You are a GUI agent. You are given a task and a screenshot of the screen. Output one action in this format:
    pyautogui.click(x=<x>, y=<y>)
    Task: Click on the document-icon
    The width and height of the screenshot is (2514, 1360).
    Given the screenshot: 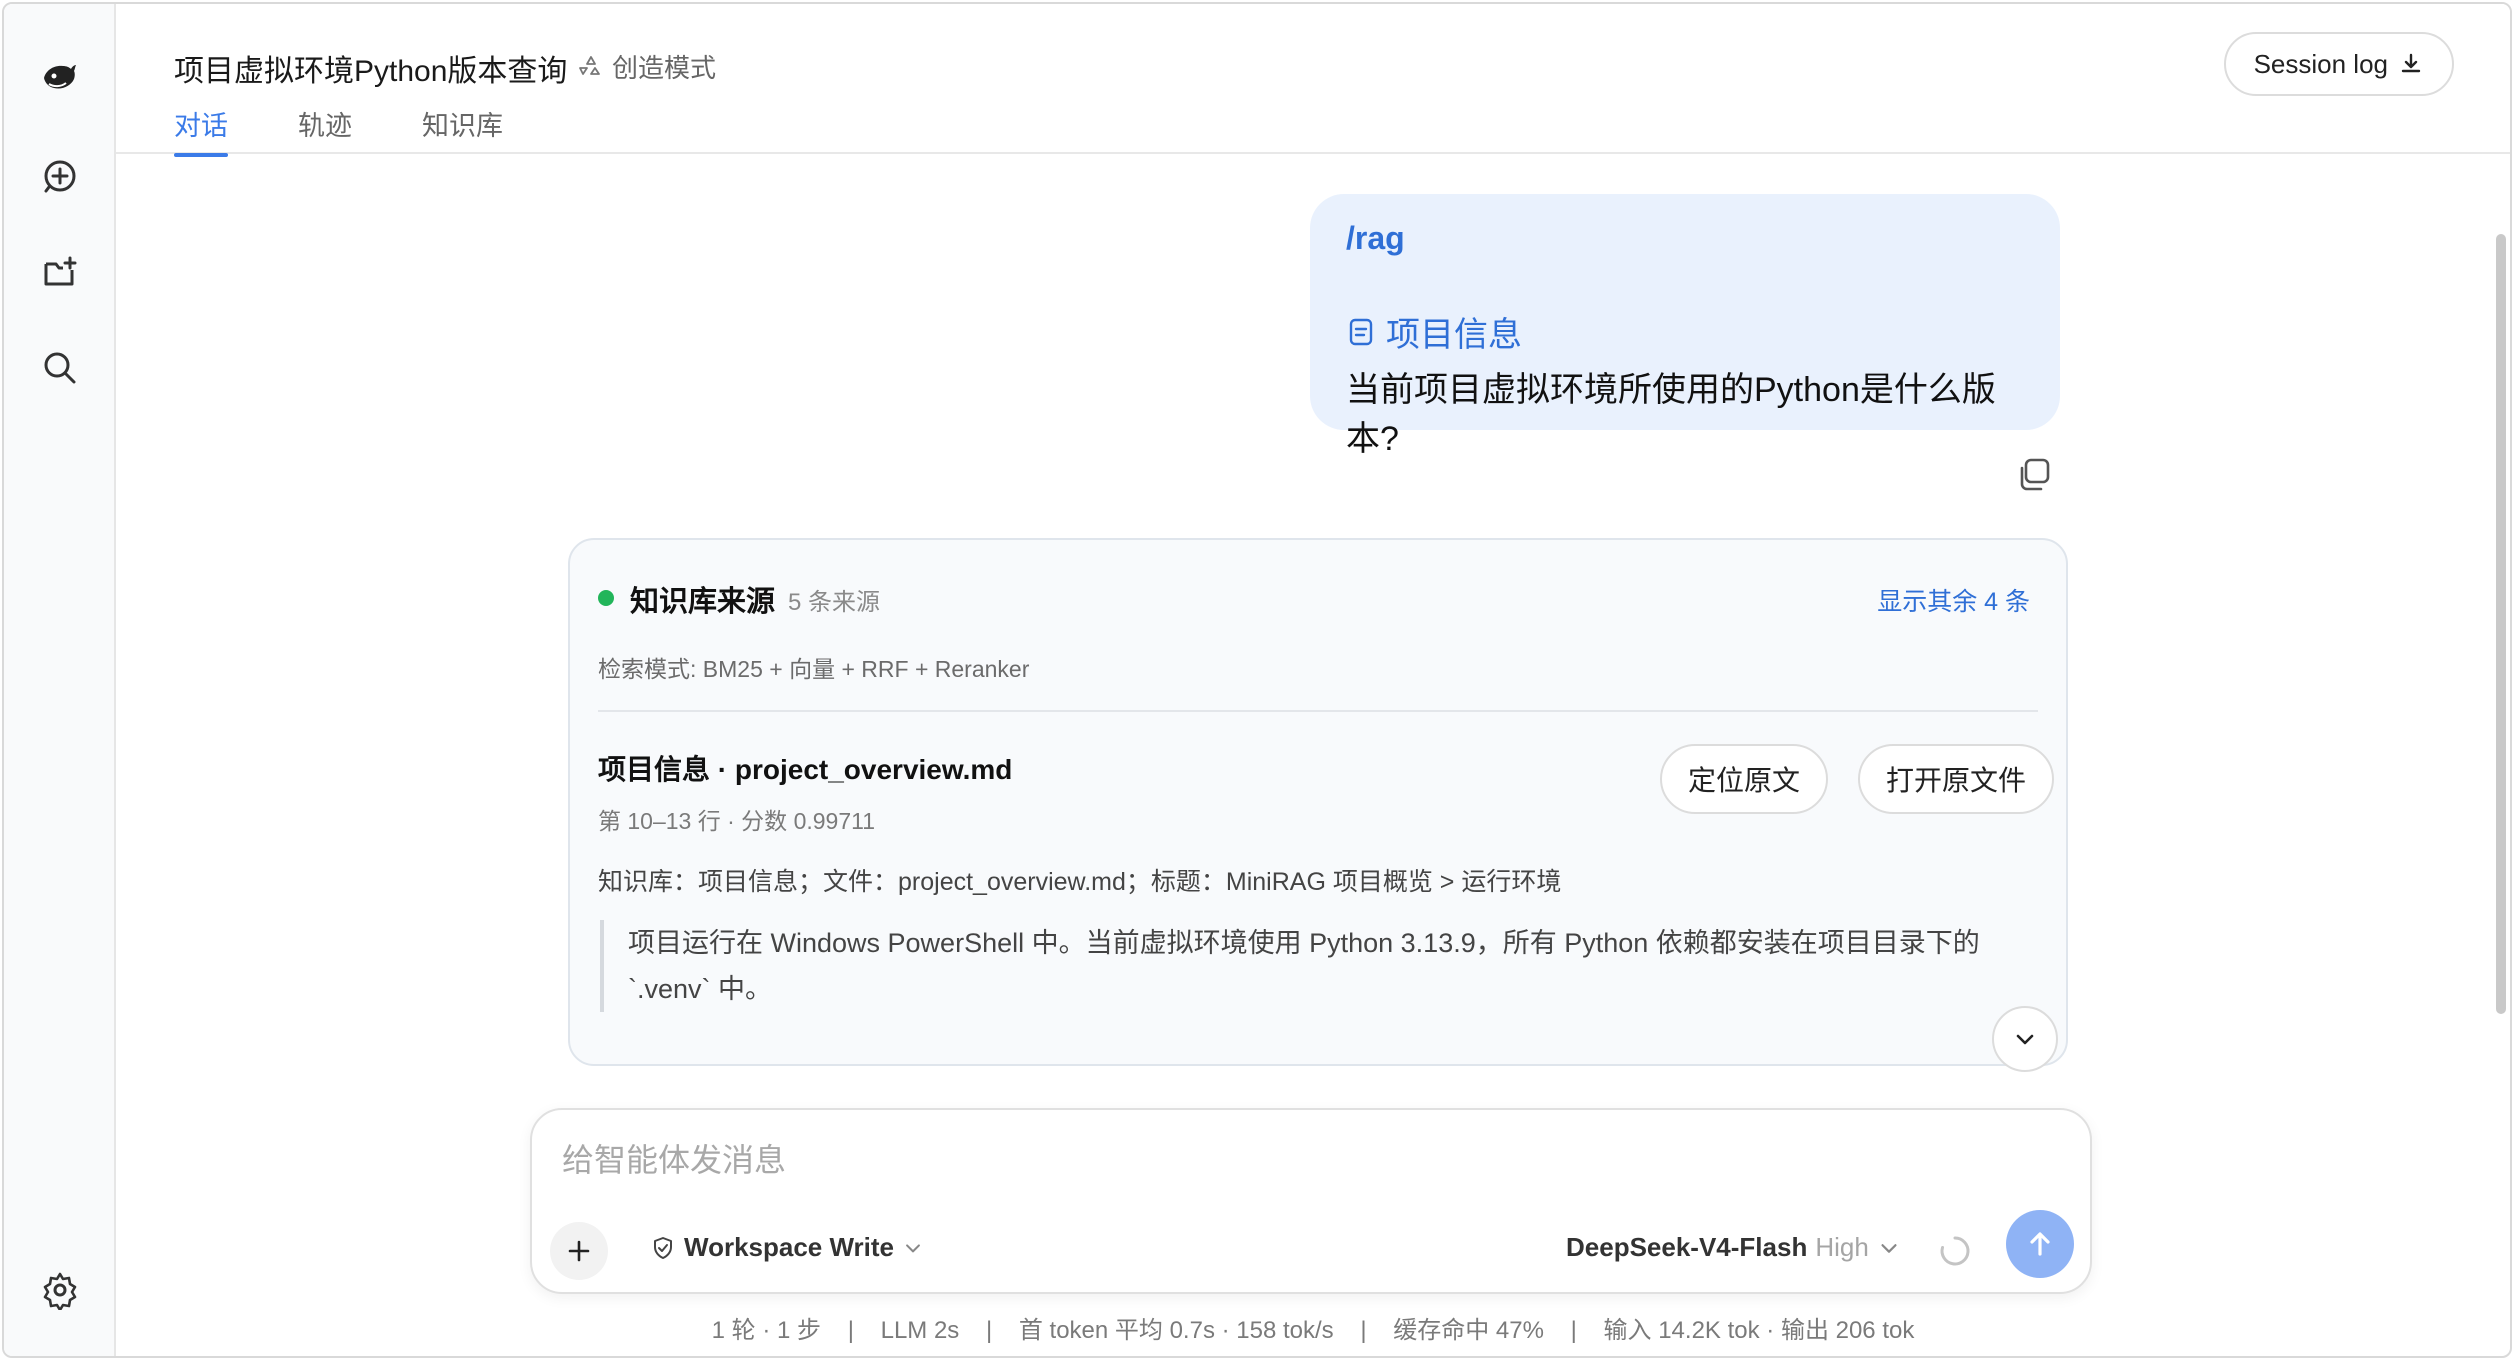 What is the action you would take?
    pyautogui.click(x=1361, y=331)
    